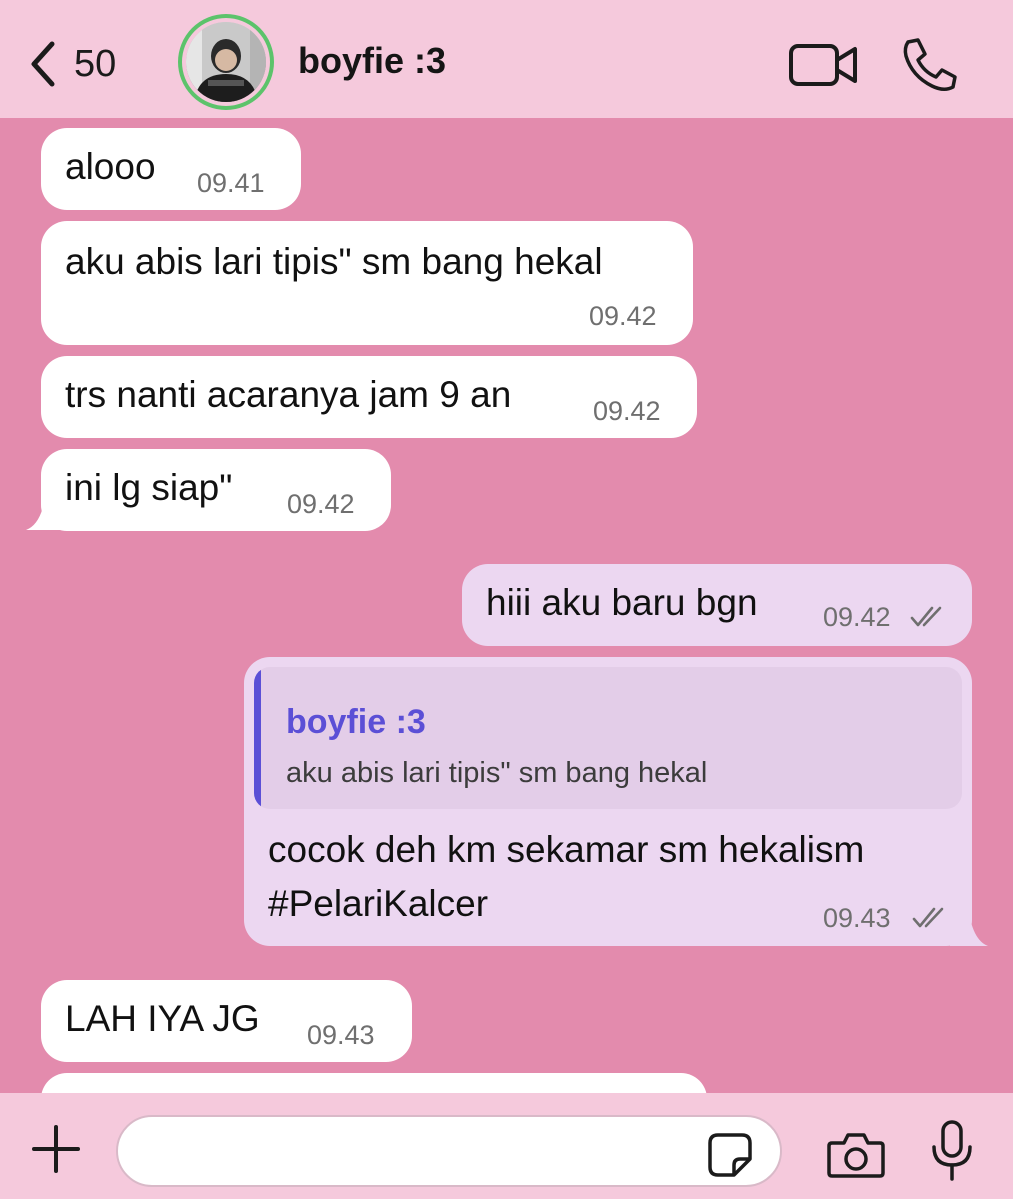 The height and width of the screenshot is (1199, 1013). I want to click on message-text: alooo, so click(110, 166).